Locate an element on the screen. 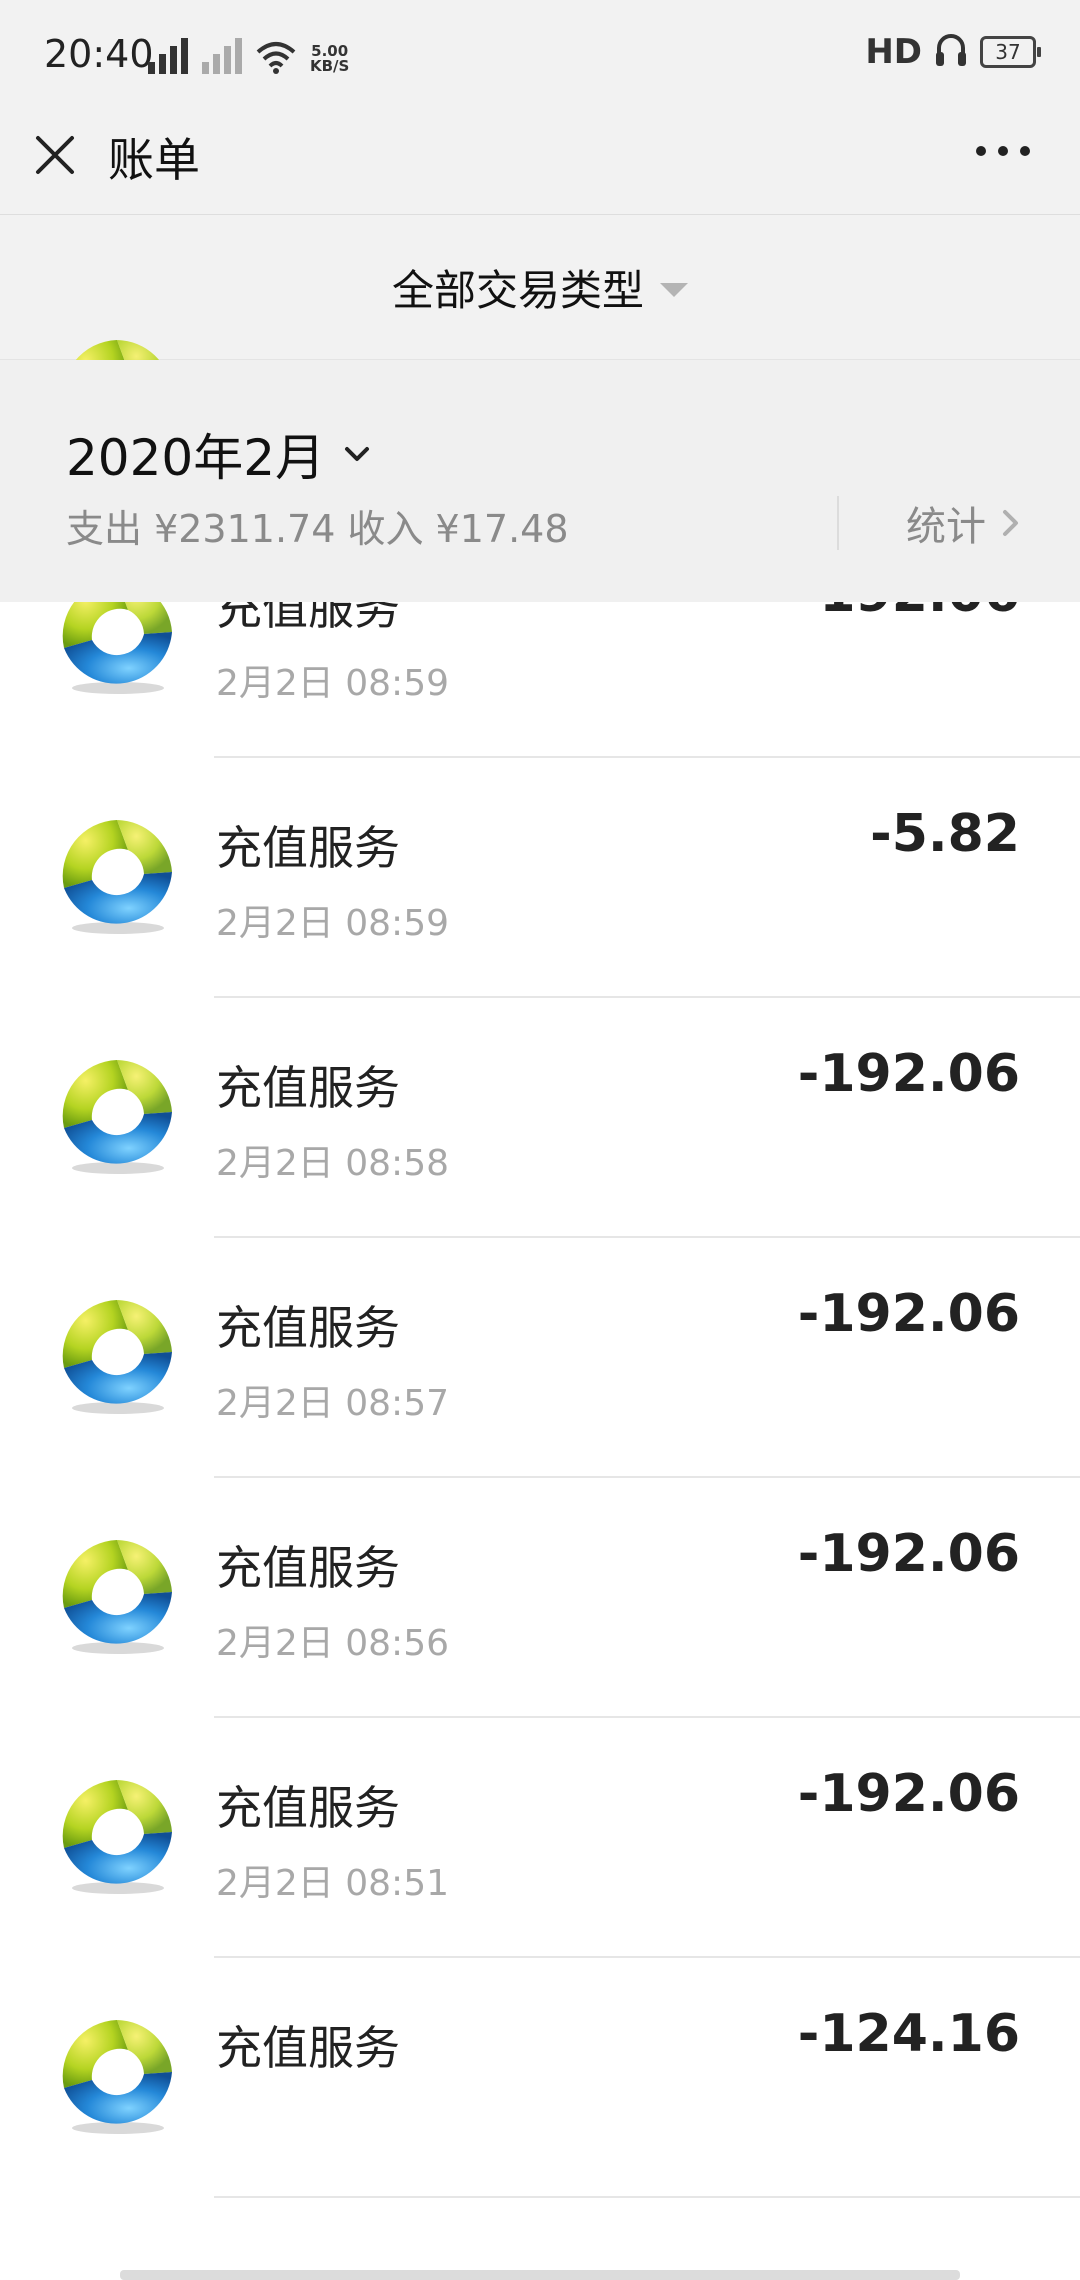 The image size is (1080, 2280). transaction-amount: -5.82 is located at coordinates (945, 834).